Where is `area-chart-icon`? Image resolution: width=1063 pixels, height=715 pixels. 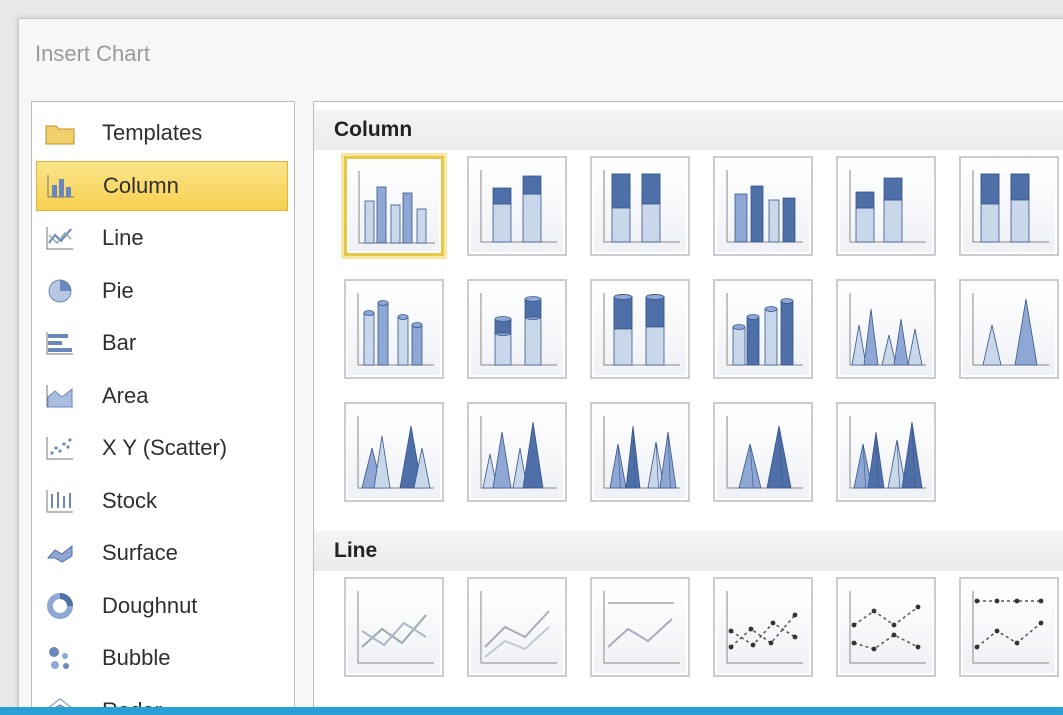
area-chart-icon is located at coordinates (60, 396).